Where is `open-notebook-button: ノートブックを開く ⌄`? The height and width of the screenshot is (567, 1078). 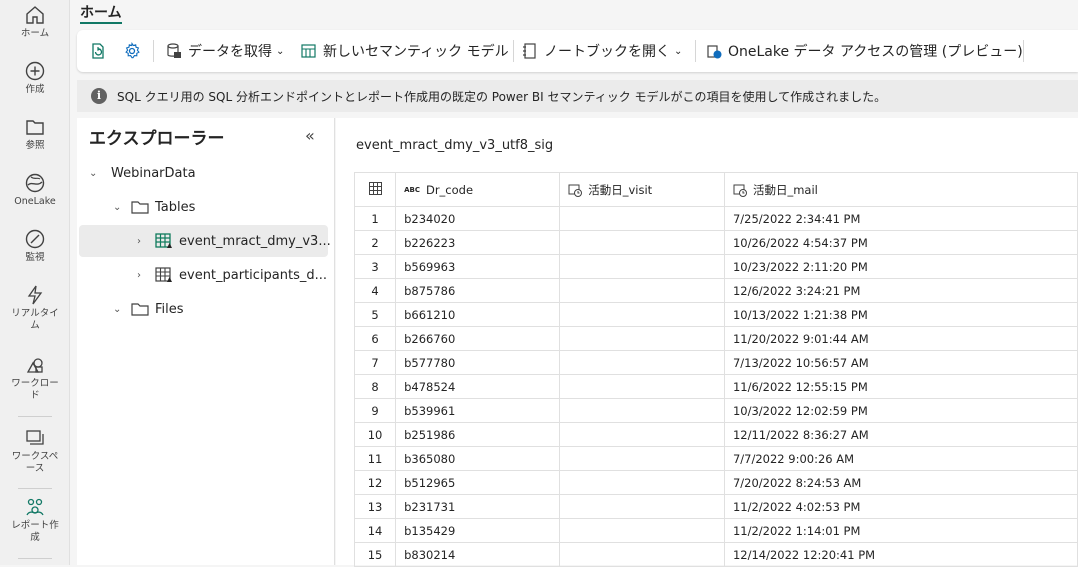 open-notebook-button: ノートブックを開く ⌄ is located at coordinates (601, 51).